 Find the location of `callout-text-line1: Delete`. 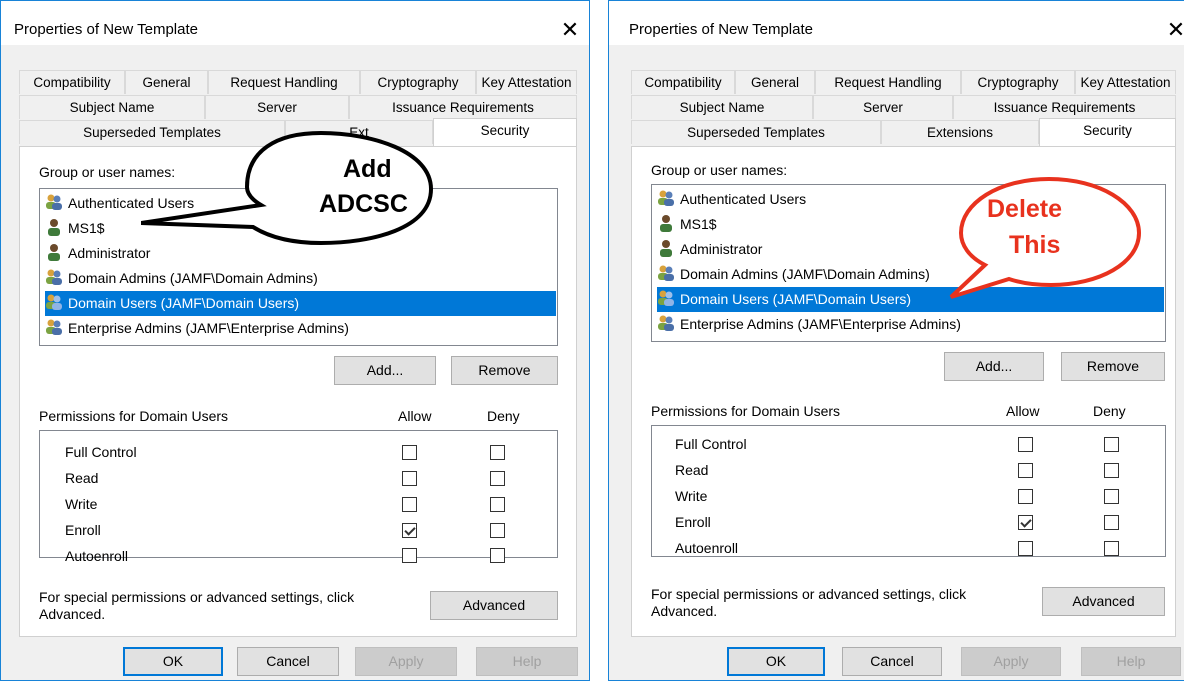

callout-text-line1: Delete is located at coordinates (1025, 209).